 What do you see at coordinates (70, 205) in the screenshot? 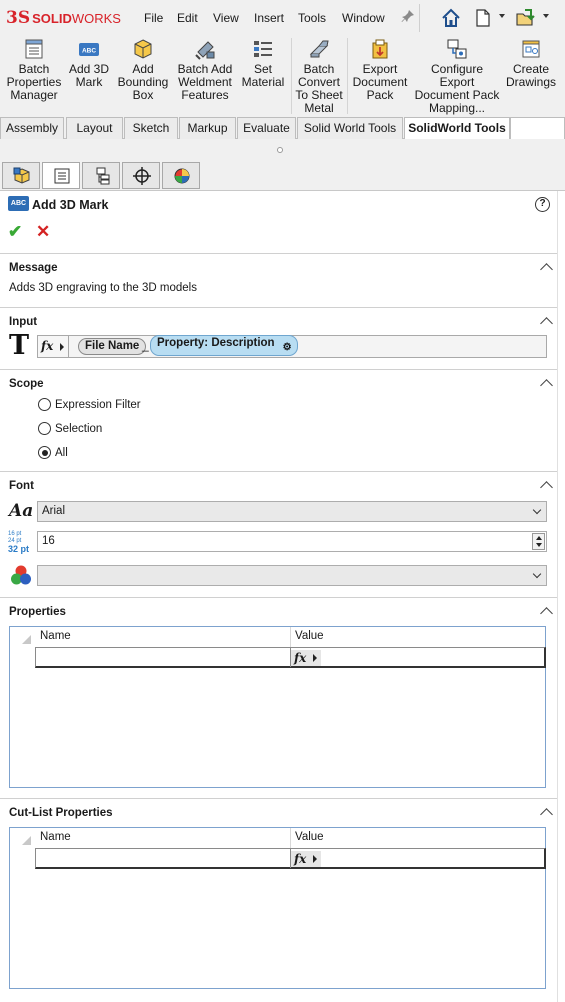
I see `page-title: Add 3D Mark` at bounding box center [70, 205].